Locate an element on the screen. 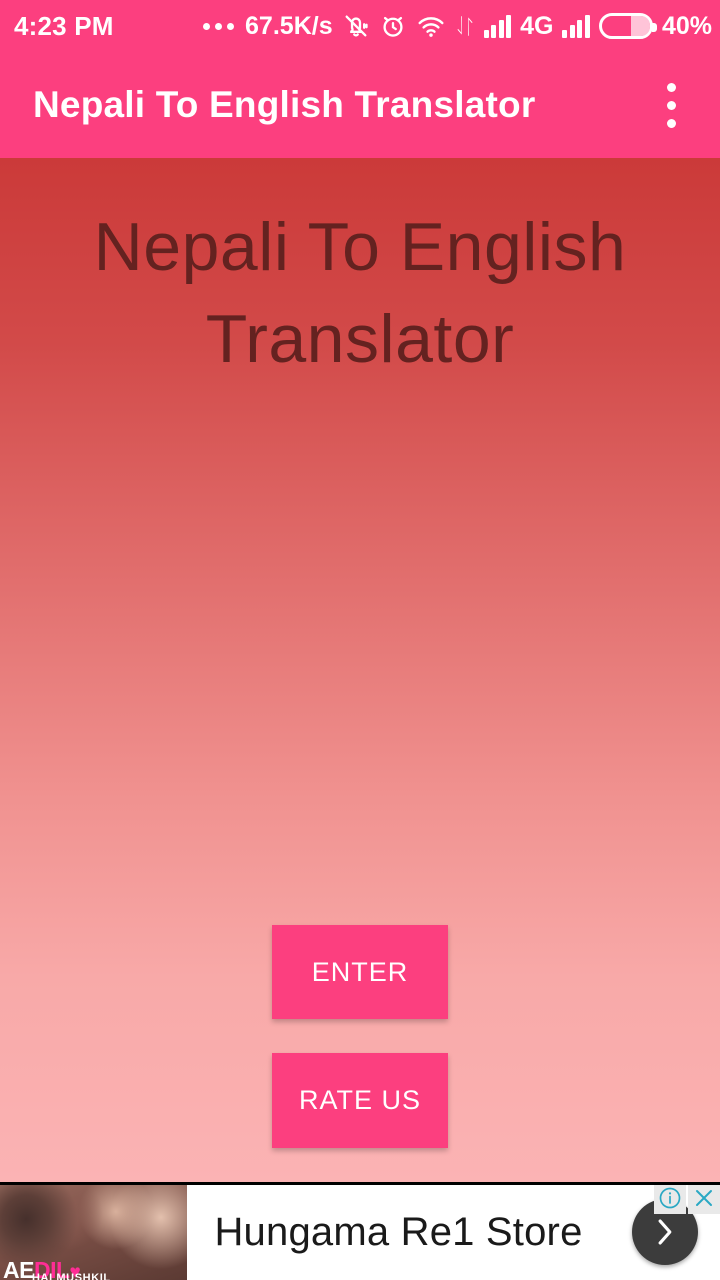 The image size is (720, 1280). network-speed-label: 67.5K/s is located at coordinates (289, 25).